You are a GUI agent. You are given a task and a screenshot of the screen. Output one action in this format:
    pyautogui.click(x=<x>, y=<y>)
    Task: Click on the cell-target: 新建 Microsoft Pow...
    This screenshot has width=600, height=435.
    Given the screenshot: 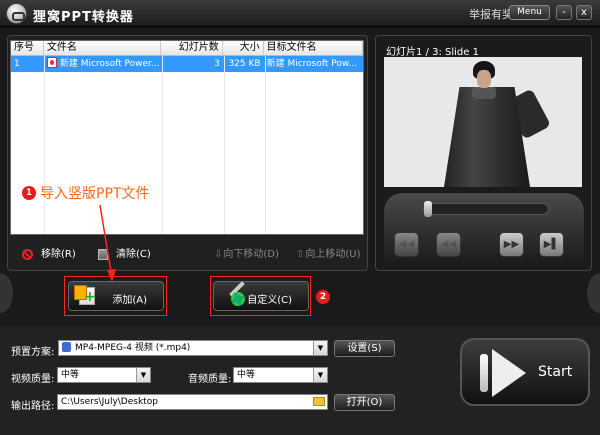 What is the action you would take?
    pyautogui.click(x=311, y=64)
    